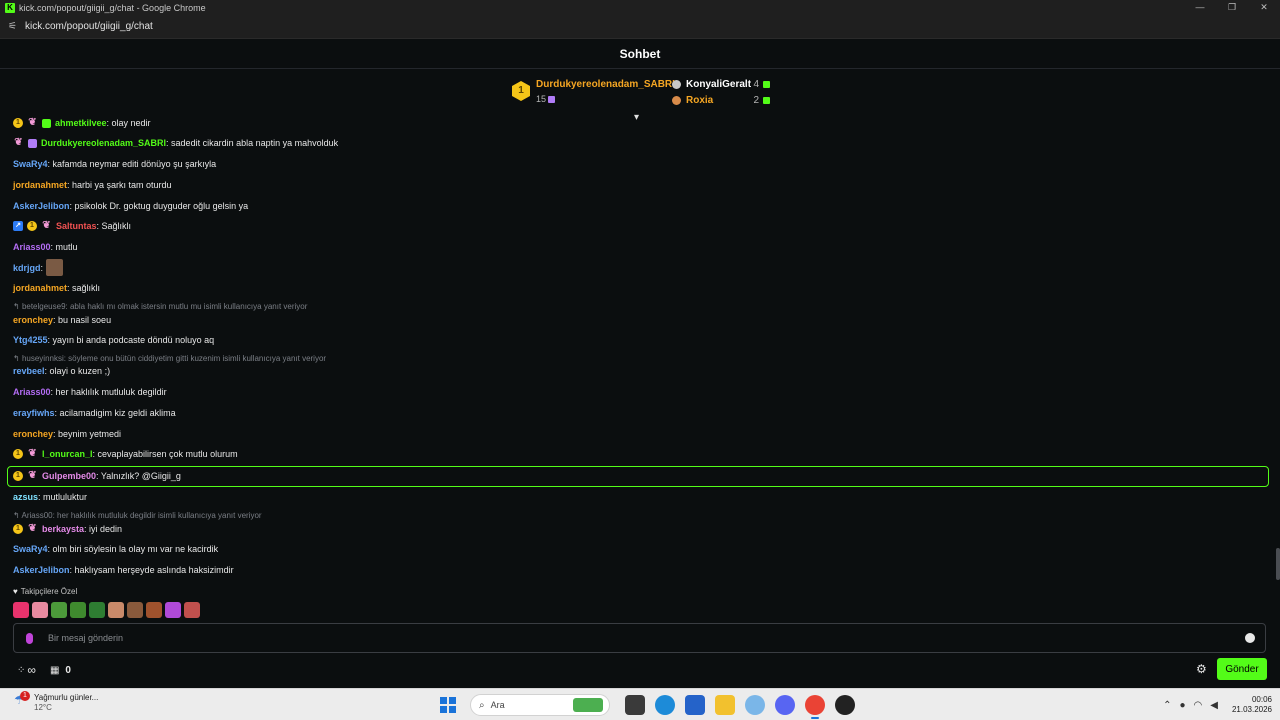 The image size is (1280, 720). What do you see at coordinates (1278, 564) in the screenshot?
I see `chat-scrollbar` at bounding box center [1278, 564].